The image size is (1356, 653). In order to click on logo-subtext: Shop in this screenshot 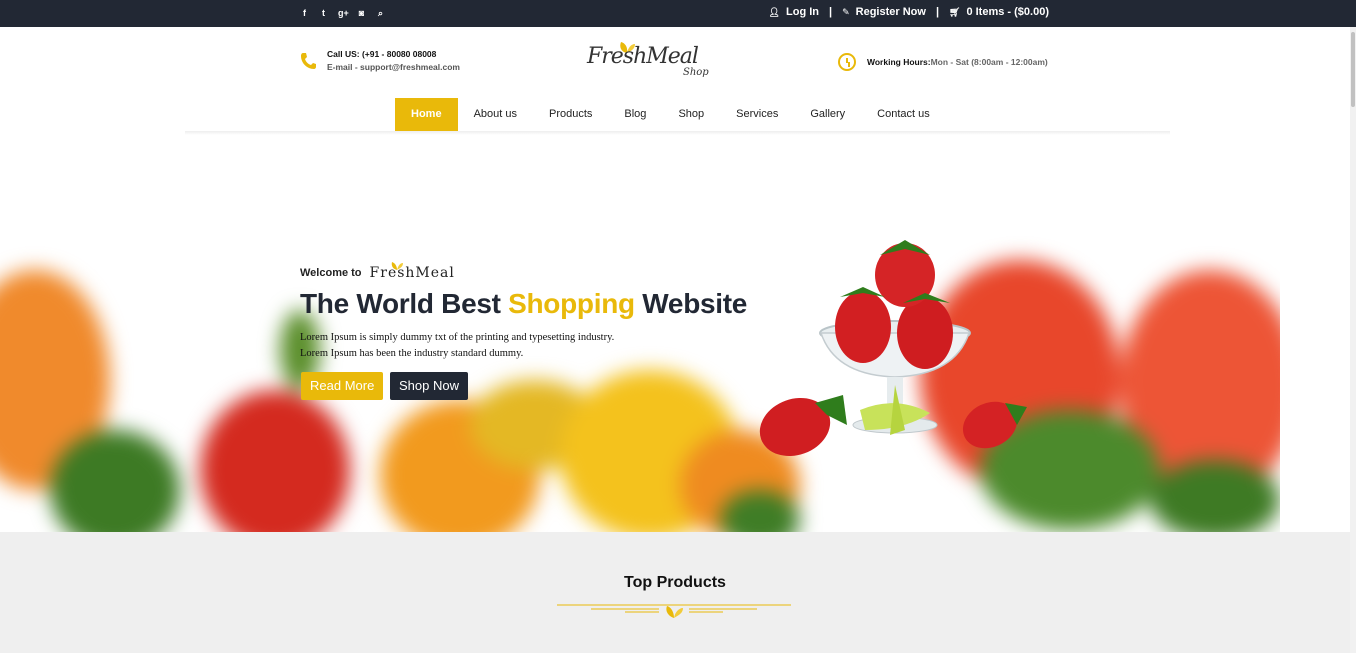, I will do `click(696, 72)`.